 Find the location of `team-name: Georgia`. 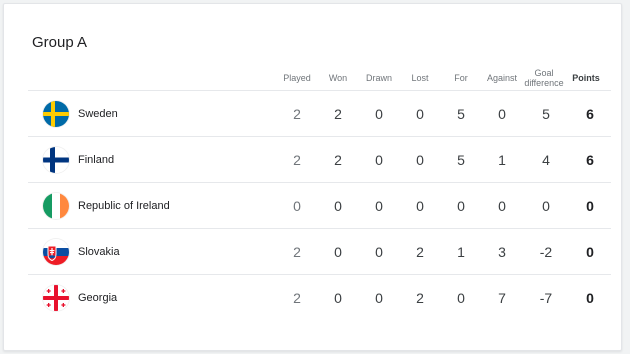

team-name: Georgia is located at coordinates (97, 298).